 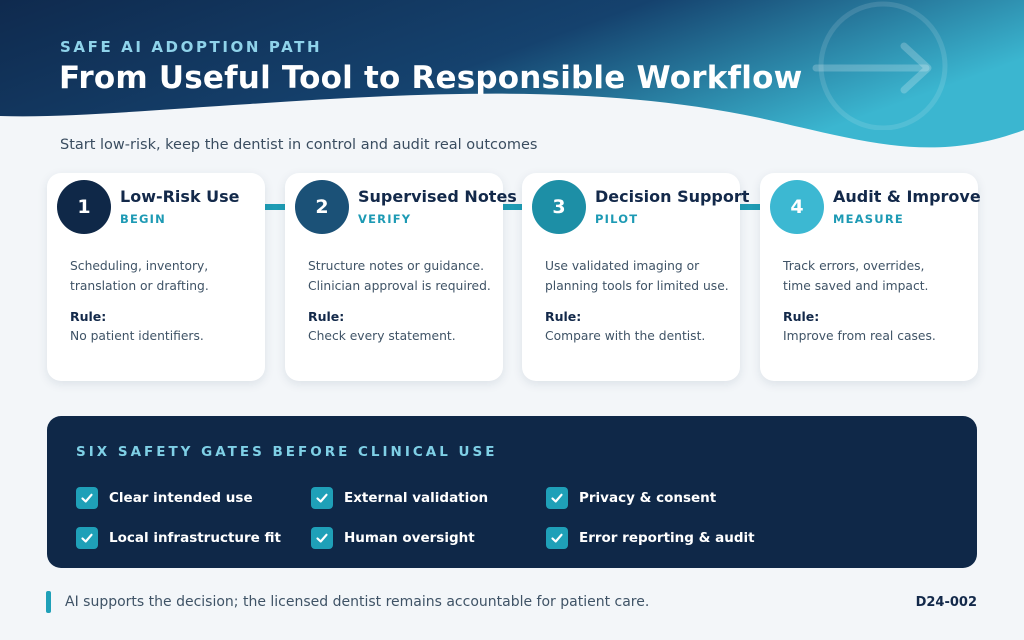 I want to click on document-code: D24-002, so click(x=946, y=602).